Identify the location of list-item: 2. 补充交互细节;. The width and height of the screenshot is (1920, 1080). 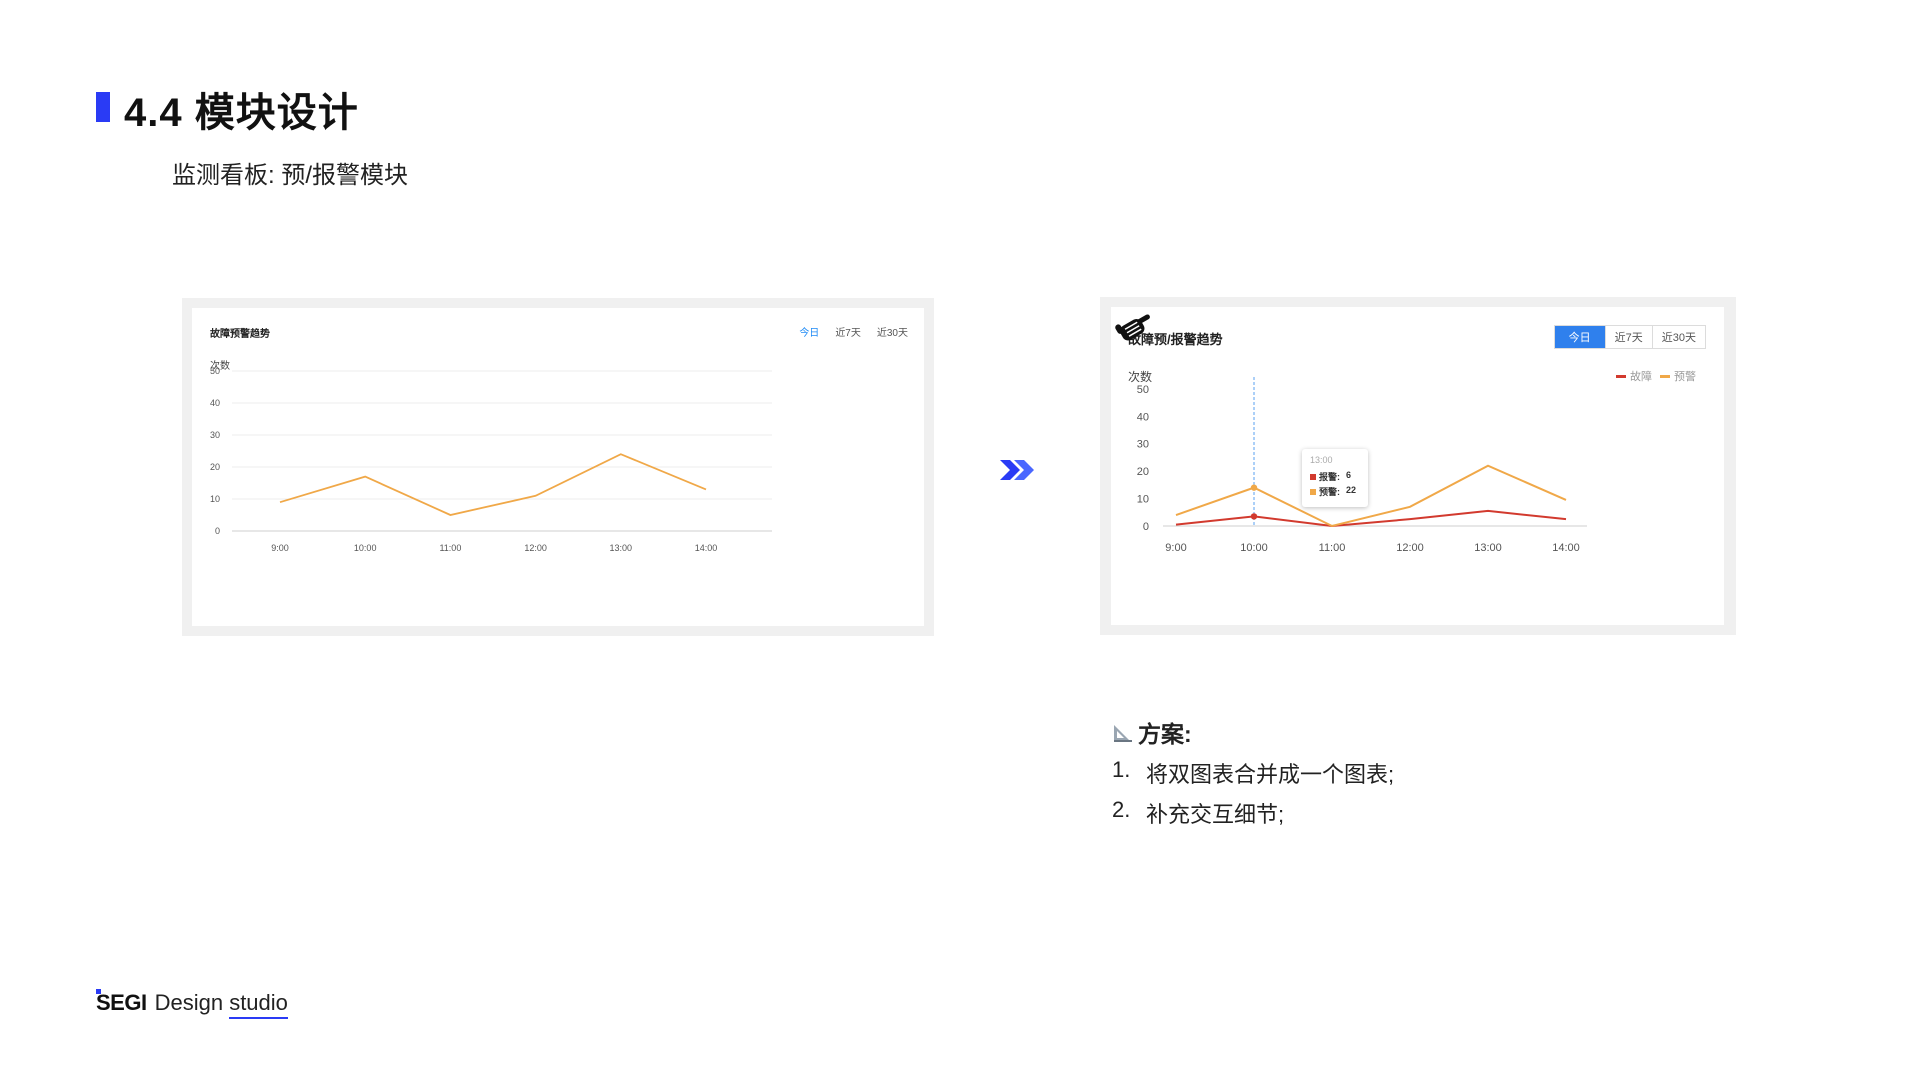
(1253, 813).